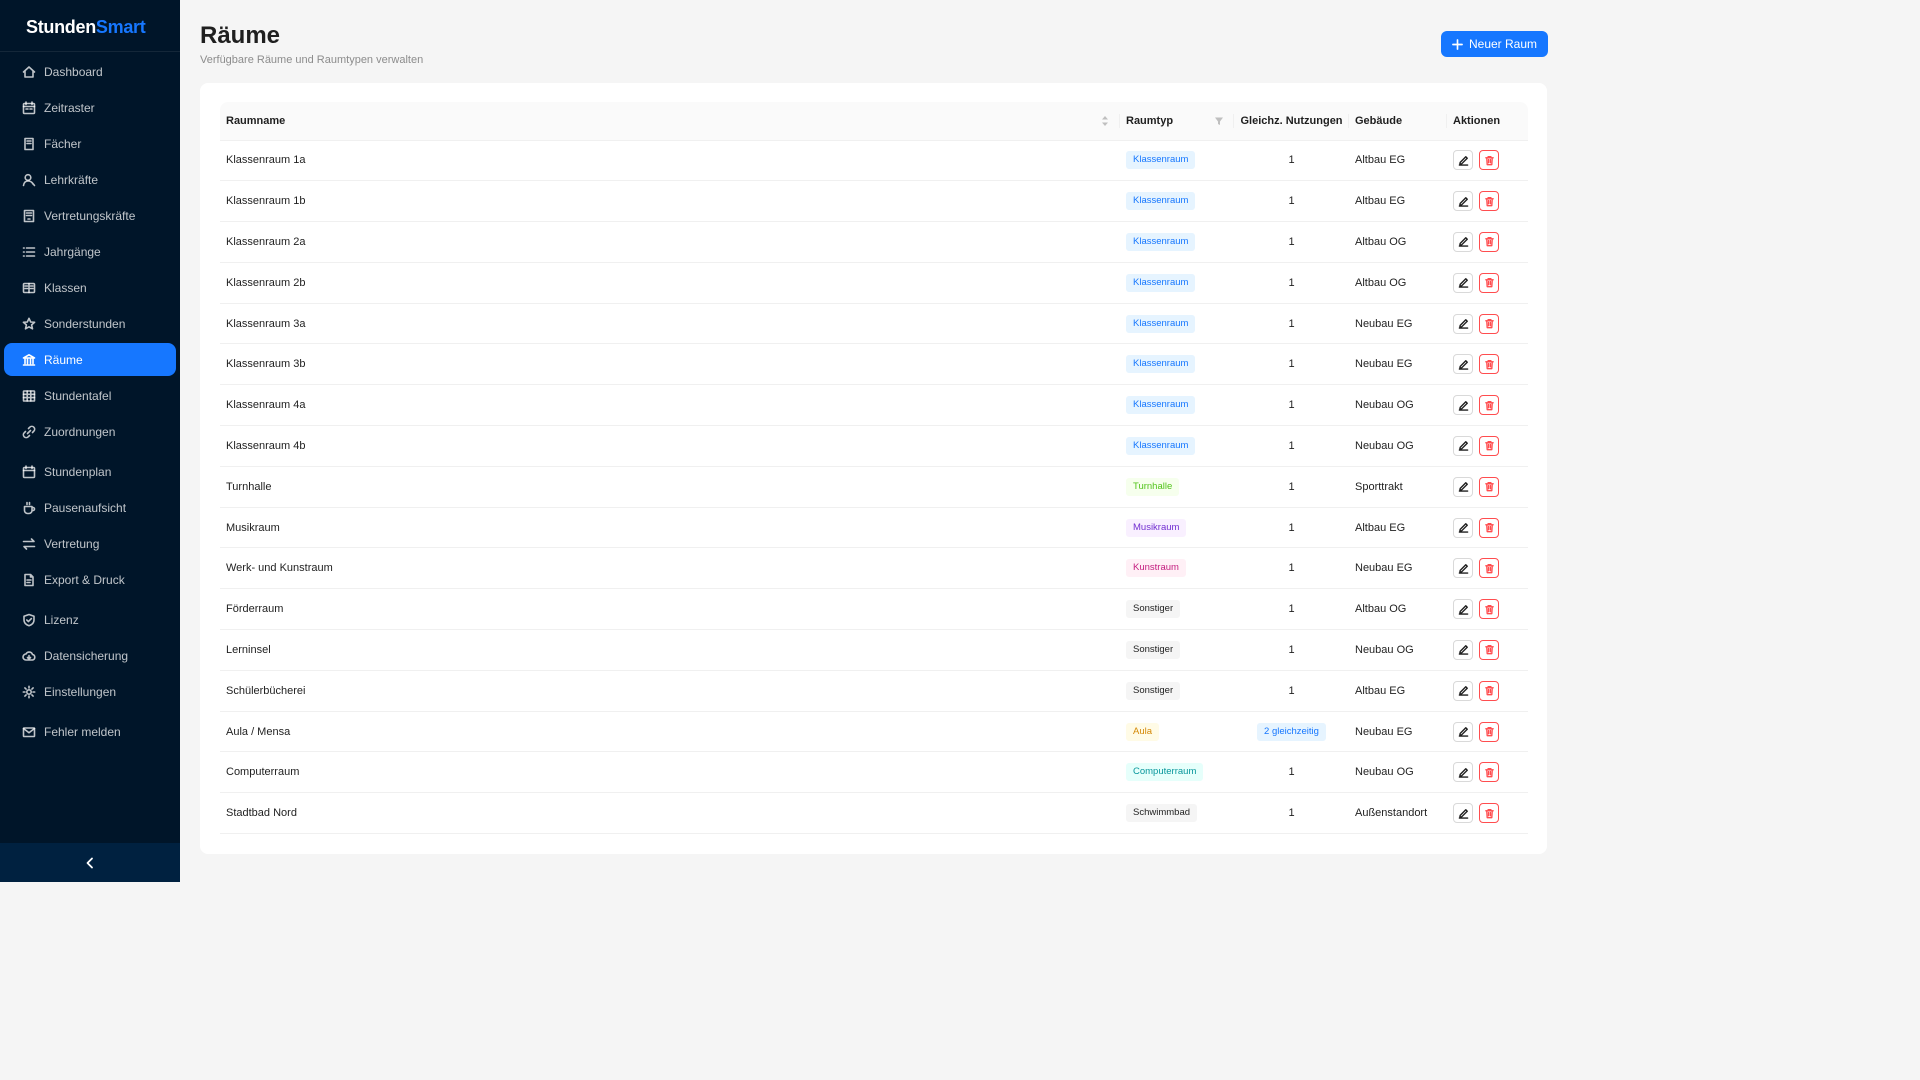 This screenshot has width=1920, height=1080. I want to click on delete-icon, so click(1489, 282).